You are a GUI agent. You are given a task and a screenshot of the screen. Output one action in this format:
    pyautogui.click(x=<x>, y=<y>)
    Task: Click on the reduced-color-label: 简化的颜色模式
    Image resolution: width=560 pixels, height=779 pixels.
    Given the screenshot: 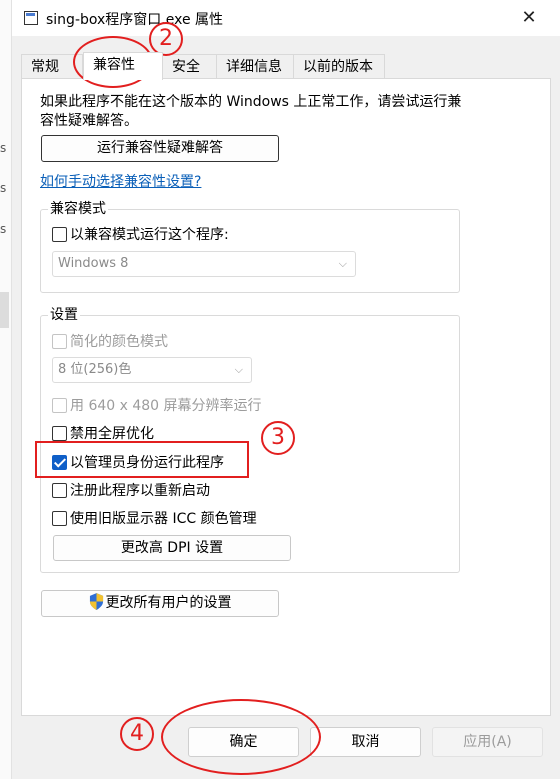 What is the action you would take?
    pyautogui.click(x=119, y=342)
    